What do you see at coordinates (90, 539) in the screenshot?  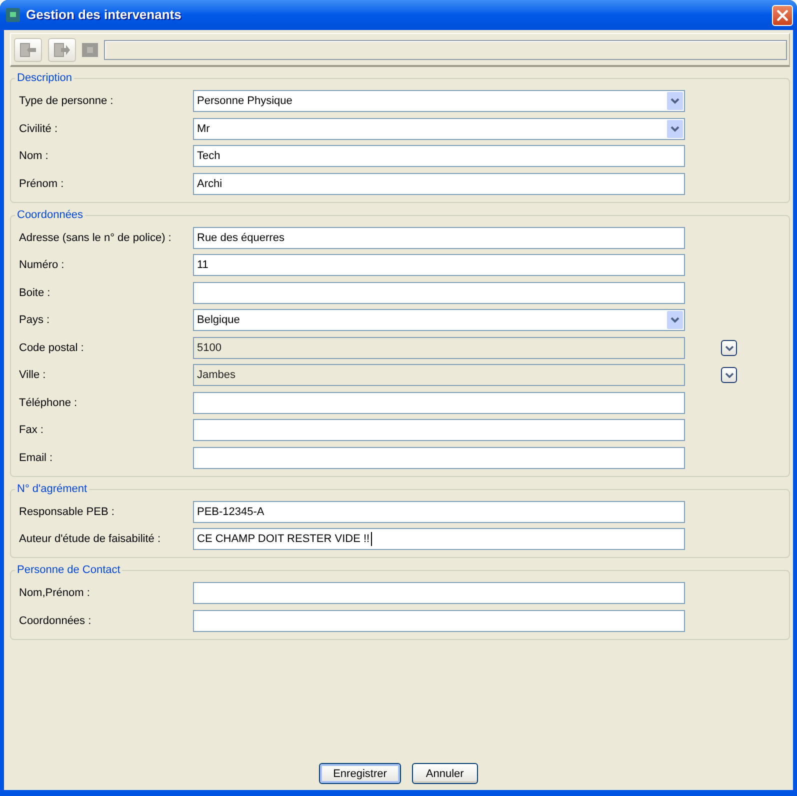 I see `field-label: Auteur d'étude de faisabilité :` at bounding box center [90, 539].